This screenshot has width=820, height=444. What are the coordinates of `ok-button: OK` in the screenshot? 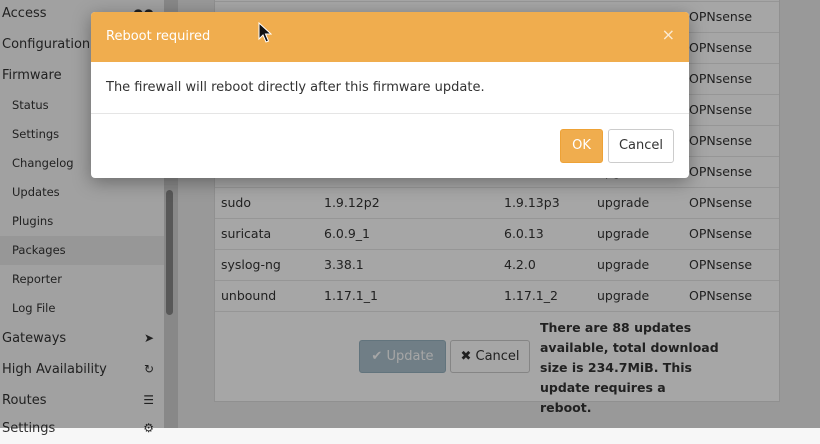 It's located at (581, 146).